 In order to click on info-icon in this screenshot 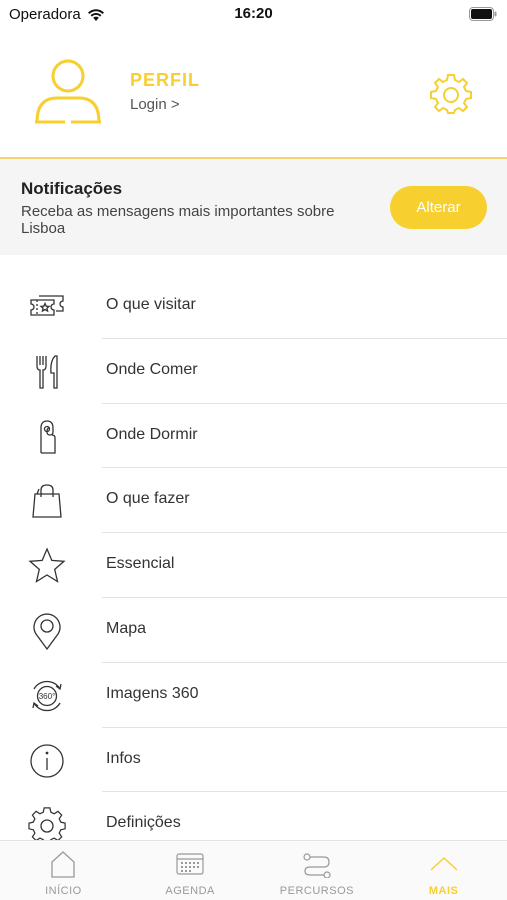, I will do `click(47, 760)`.